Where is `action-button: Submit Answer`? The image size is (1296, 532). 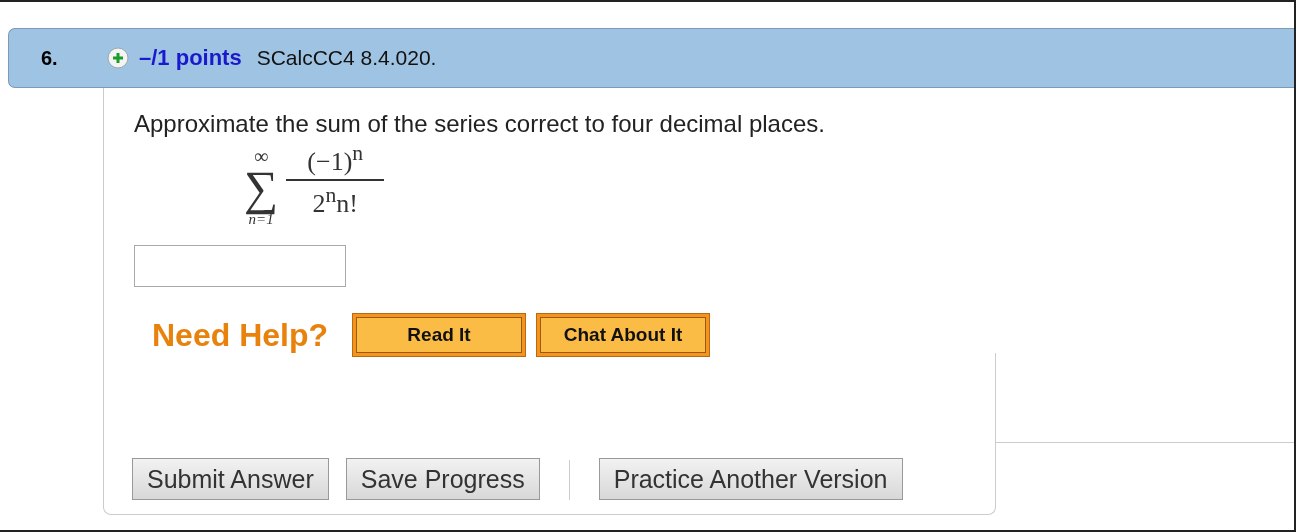 action-button: Submit Answer is located at coordinates (230, 479).